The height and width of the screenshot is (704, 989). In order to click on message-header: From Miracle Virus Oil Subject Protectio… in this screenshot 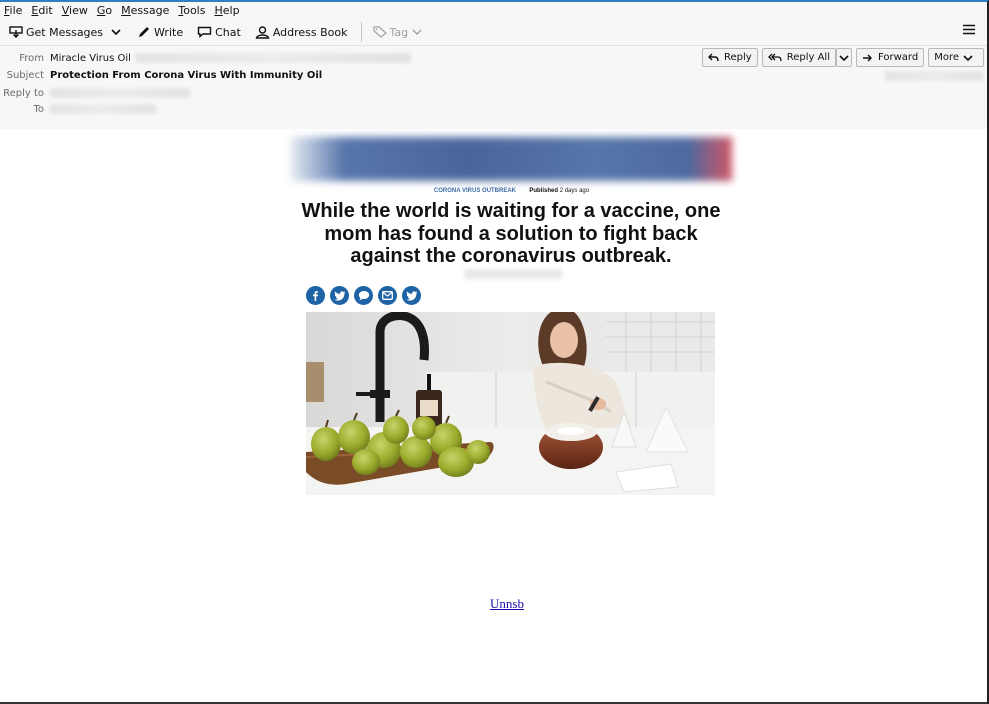, I will do `click(493, 88)`.